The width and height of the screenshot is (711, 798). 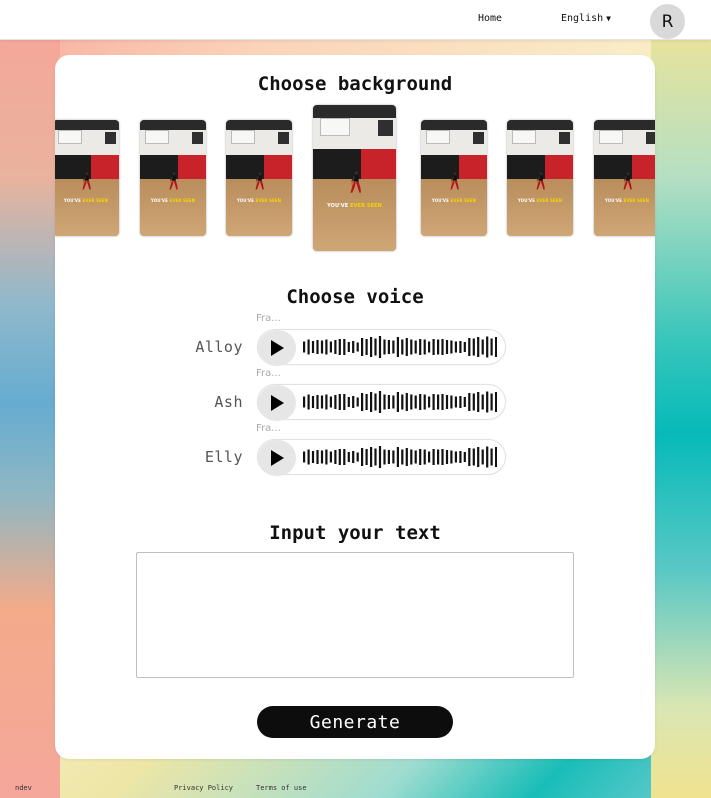 What do you see at coordinates (30, 419) in the screenshot?
I see `background-gradient-left` at bounding box center [30, 419].